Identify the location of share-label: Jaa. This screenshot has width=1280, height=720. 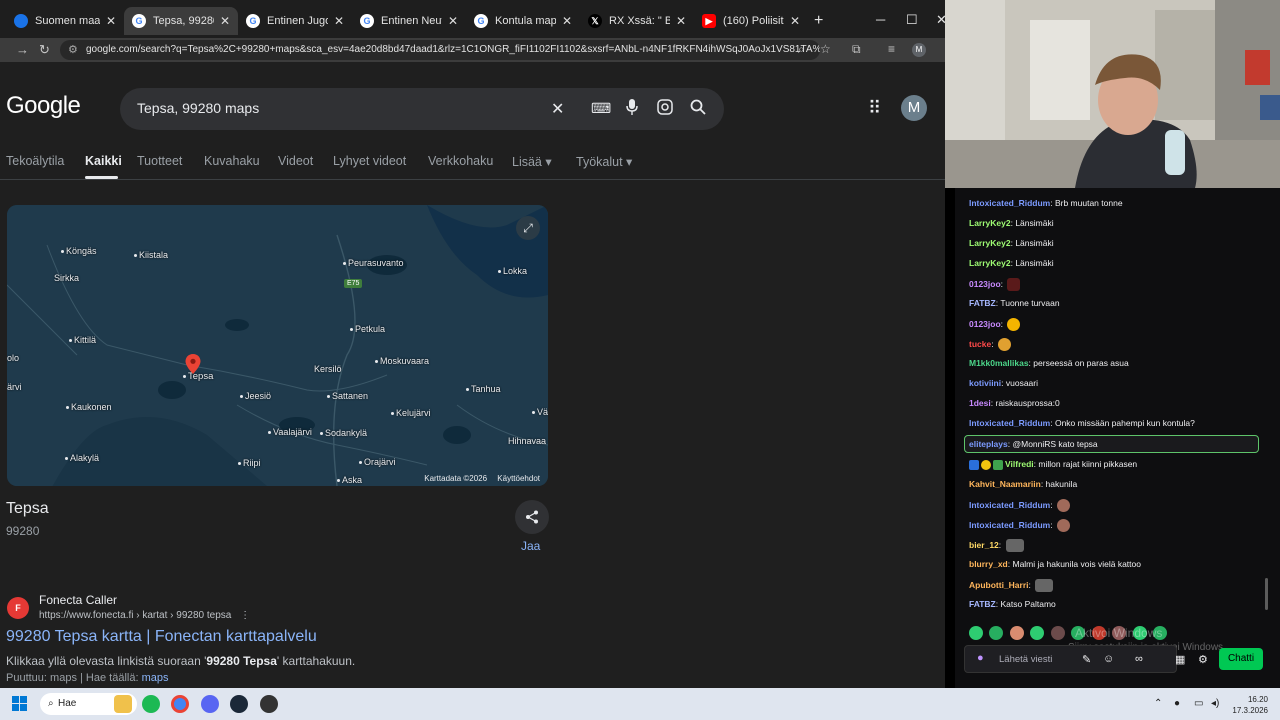
(530, 546).